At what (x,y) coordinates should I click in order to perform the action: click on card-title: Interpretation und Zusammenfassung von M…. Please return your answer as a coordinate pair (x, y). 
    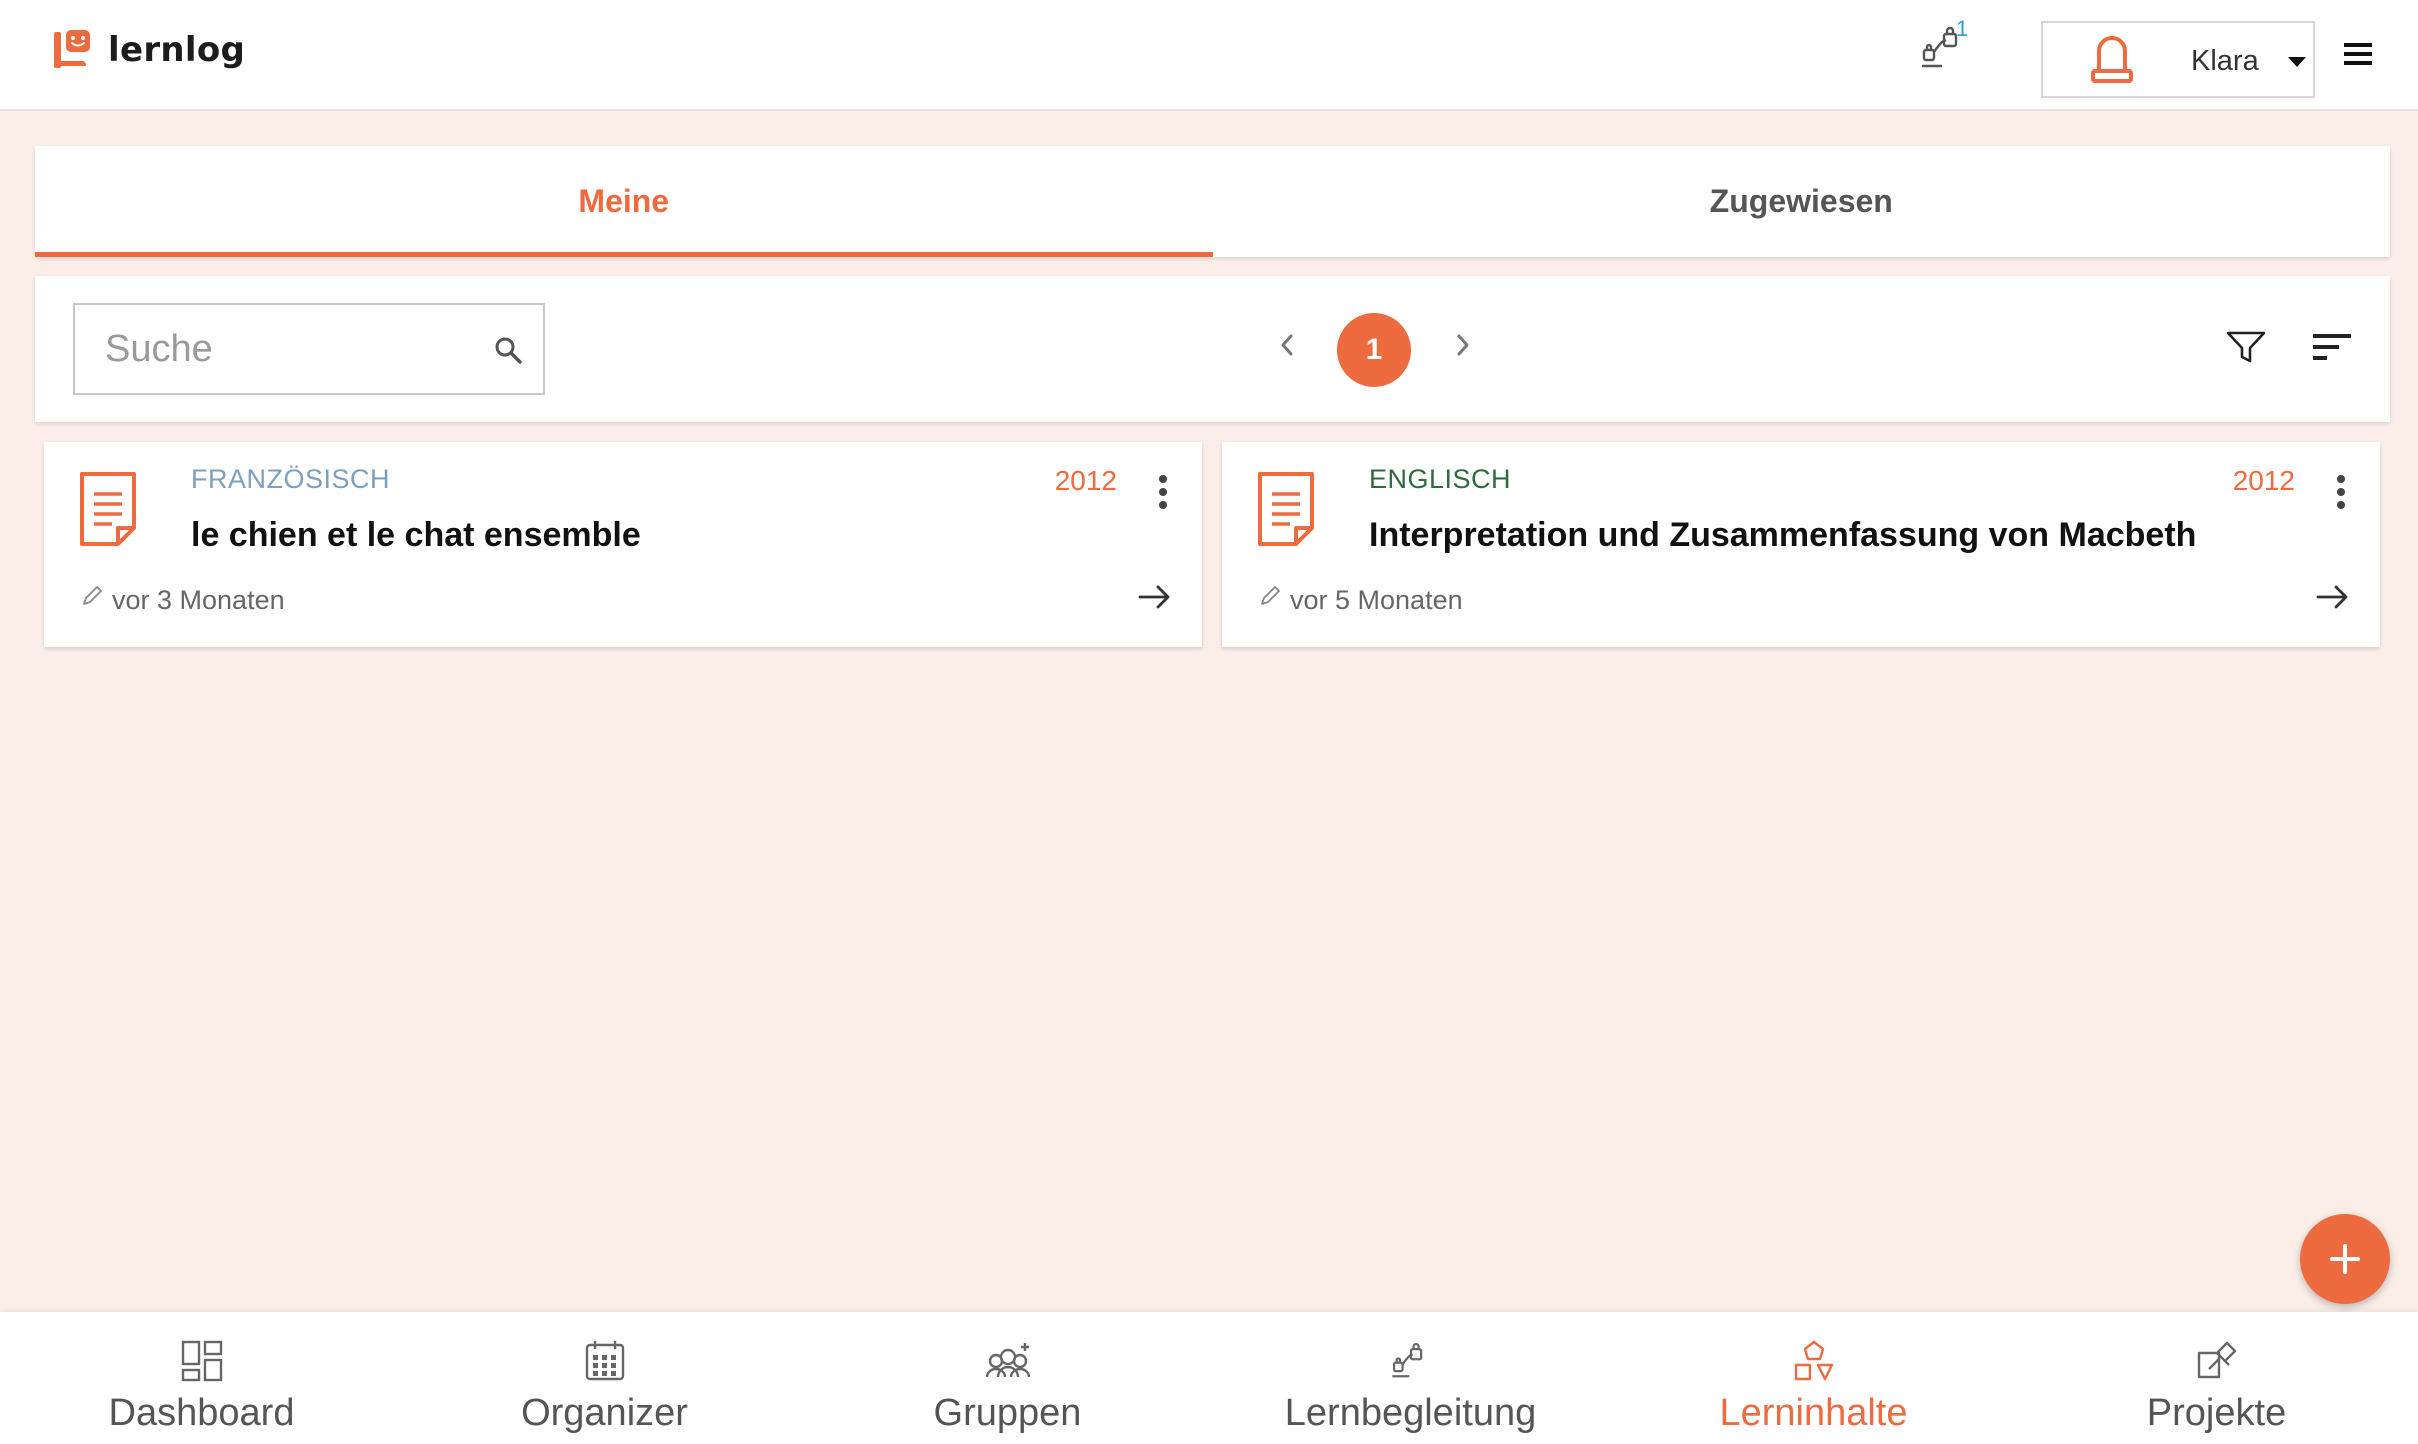
    Looking at the image, I should click on (1782, 535).